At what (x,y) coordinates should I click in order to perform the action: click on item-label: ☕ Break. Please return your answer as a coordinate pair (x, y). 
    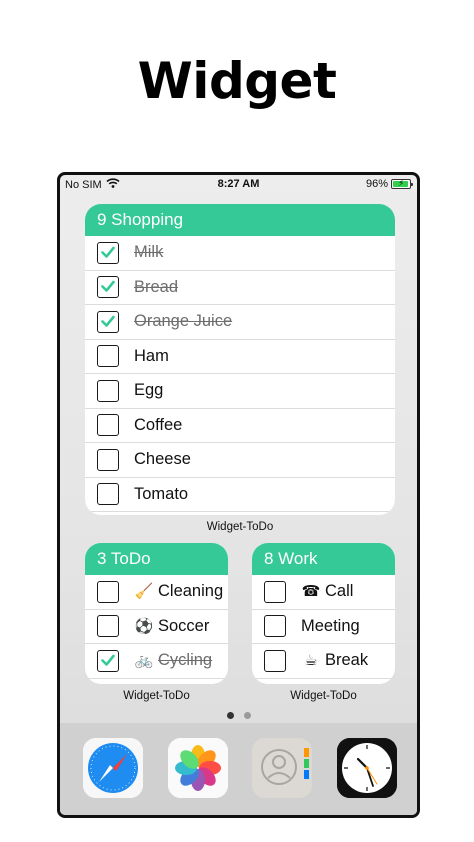
    Looking at the image, I should click on (334, 660).